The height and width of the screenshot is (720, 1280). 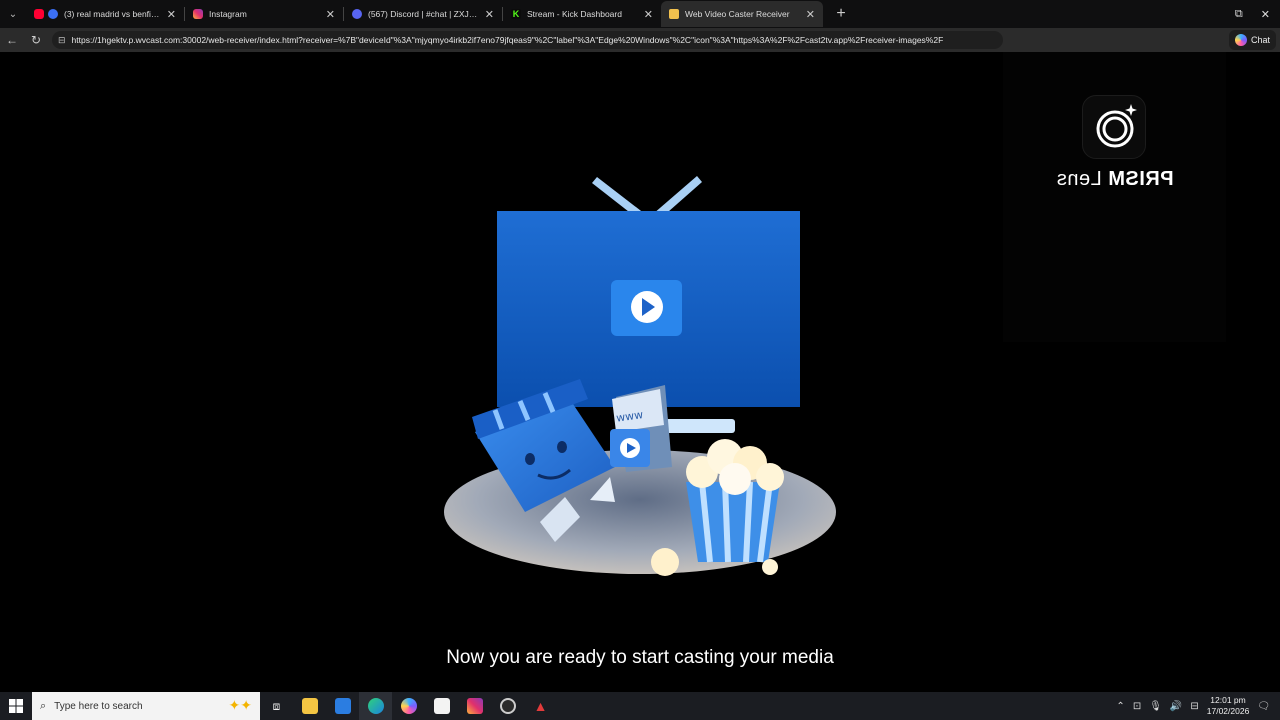 I want to click on youtube-icon, so click(x=39, y=14).